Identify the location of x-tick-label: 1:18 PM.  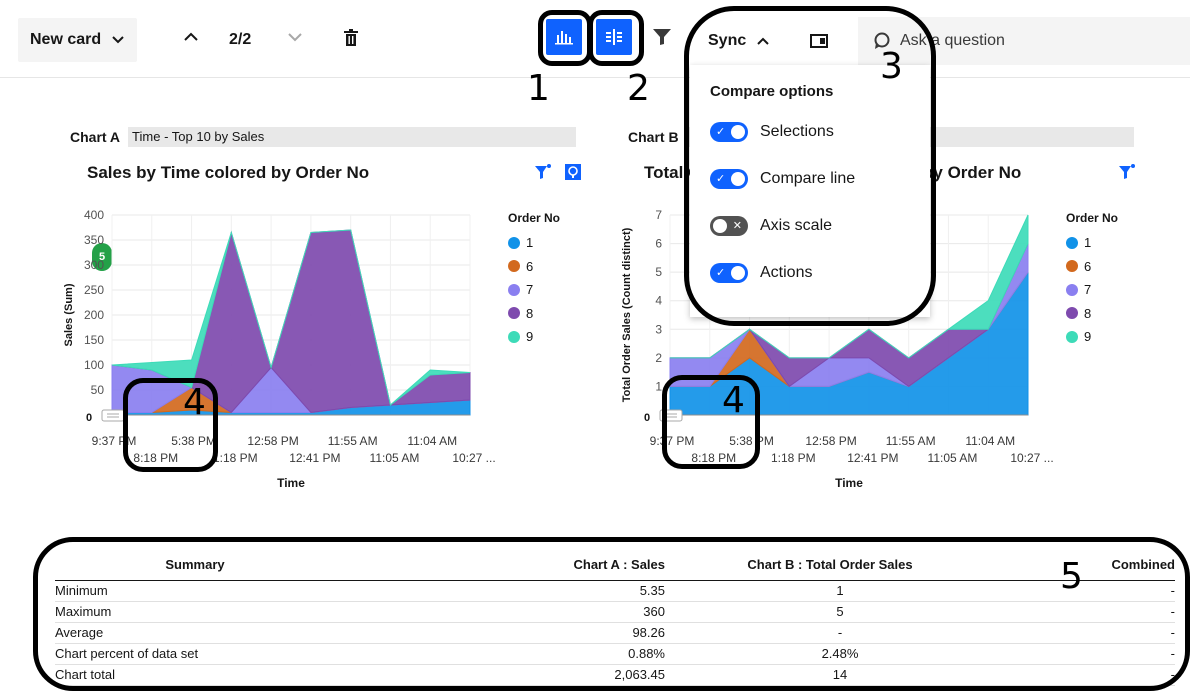
(793, 458).